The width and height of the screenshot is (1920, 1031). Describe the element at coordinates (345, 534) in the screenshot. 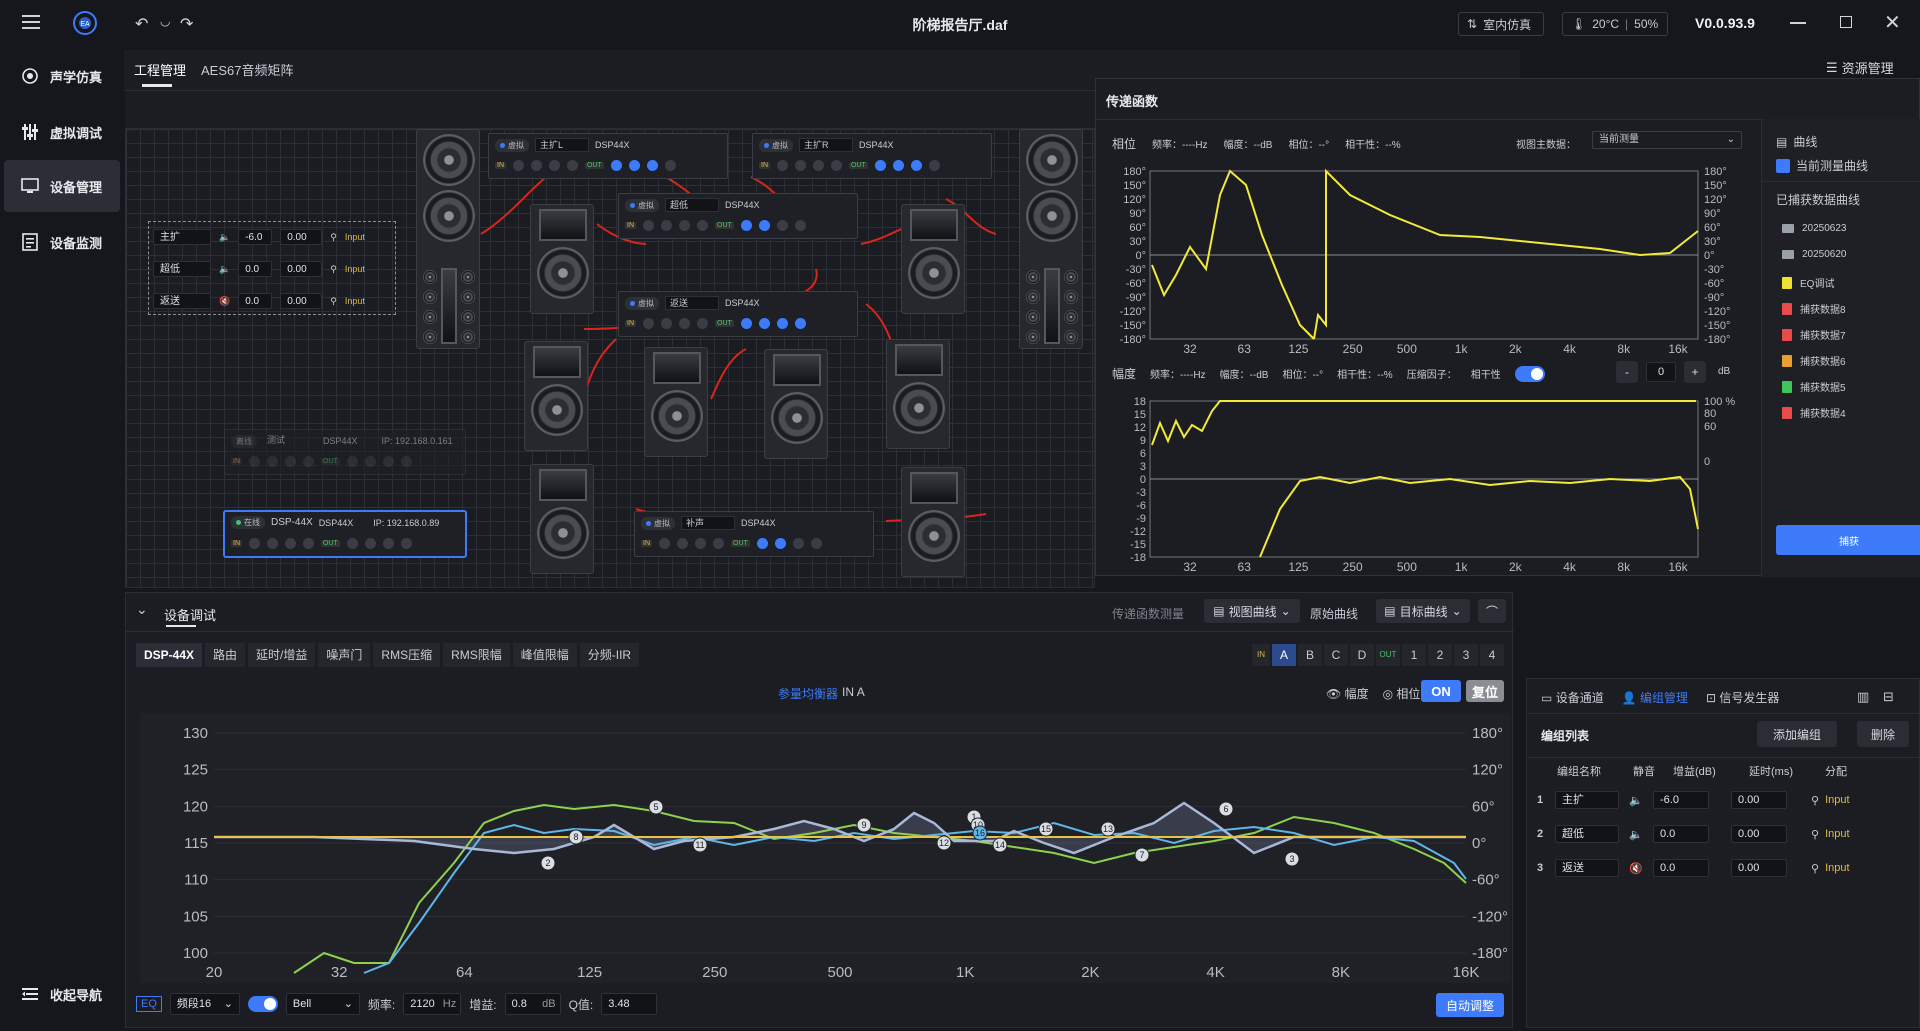

I see `dsp-device-card-selected: 在线 DSP-44X DSP44X IP: 192.168.0.89 IN OUT` at that location.